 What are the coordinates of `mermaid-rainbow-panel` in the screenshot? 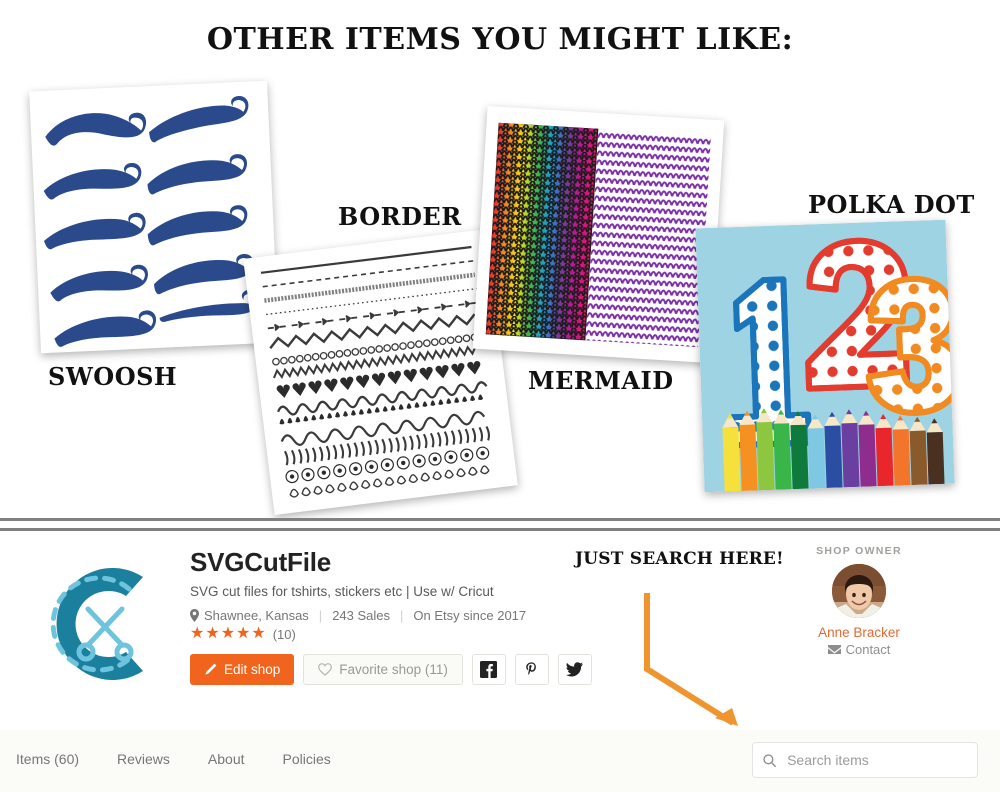 It's located at (542, 231).